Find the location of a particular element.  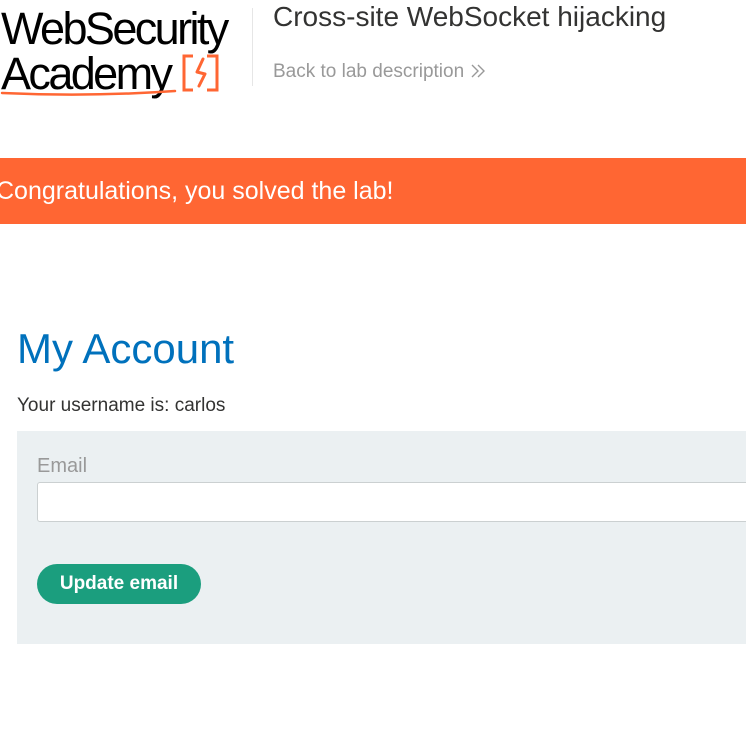

banner-message: Congratulations, you solved the lab! is located at coordinates (197, 191).